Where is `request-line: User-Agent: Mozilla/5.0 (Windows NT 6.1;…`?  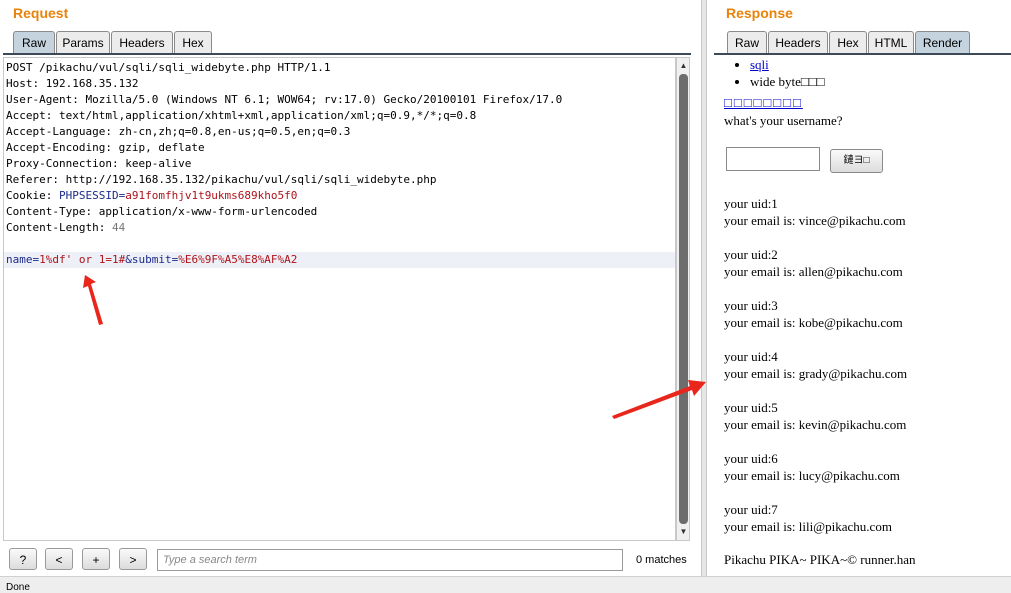 request-line: User-Agent: Mozilla/5.0 (Windows NT 6.1;… is located at coordinates (340, 100).